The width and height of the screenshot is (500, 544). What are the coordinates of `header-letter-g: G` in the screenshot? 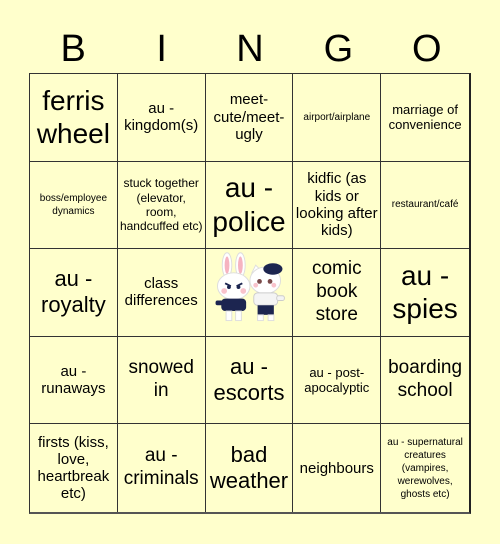 It's located at (338, 49).